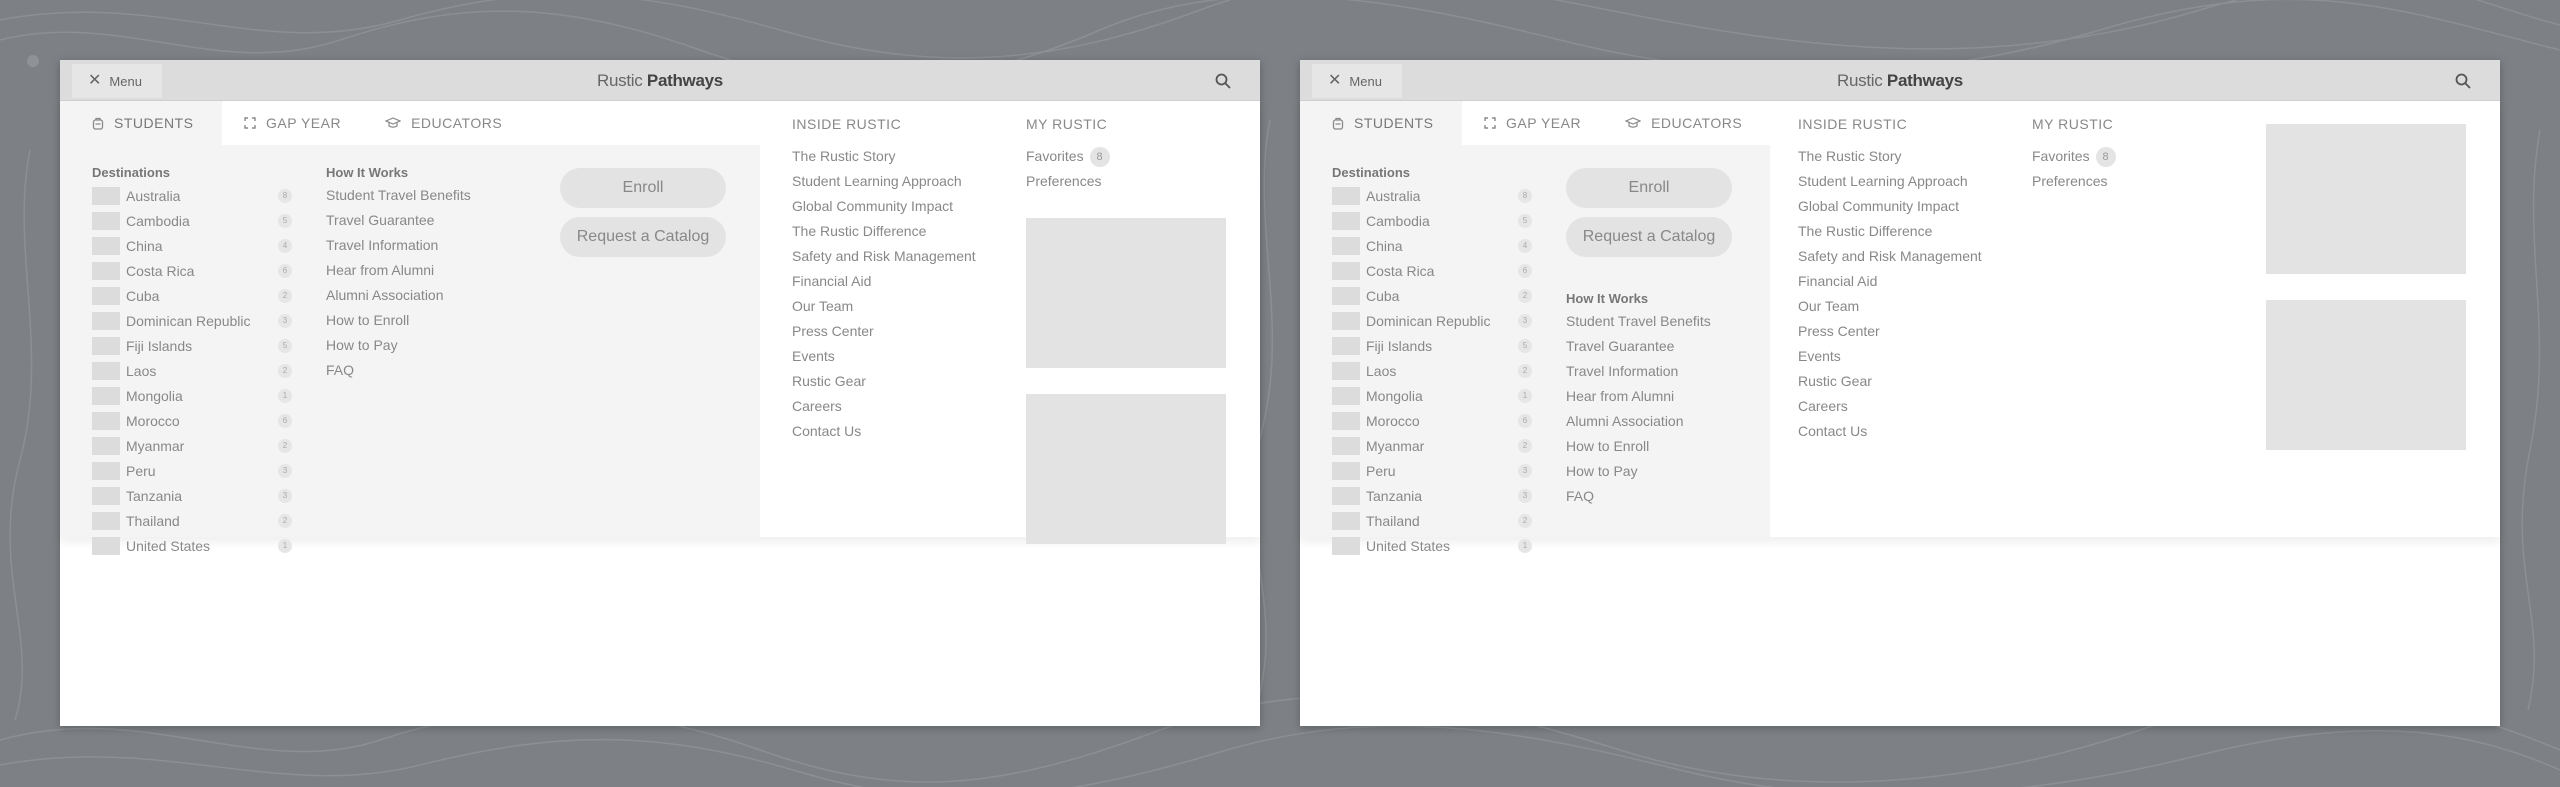  Describe the element at coordinates (160, 270) in the screenshot. I see `destination-name: Costa Rica` at that location.